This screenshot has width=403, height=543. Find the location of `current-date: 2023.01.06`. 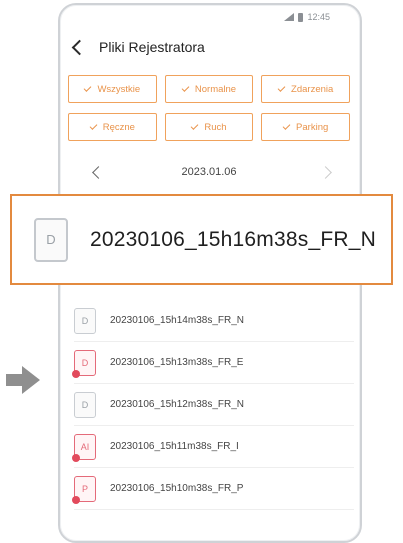

current-date: 2023.01.06 is located at coordinates (209, 172).